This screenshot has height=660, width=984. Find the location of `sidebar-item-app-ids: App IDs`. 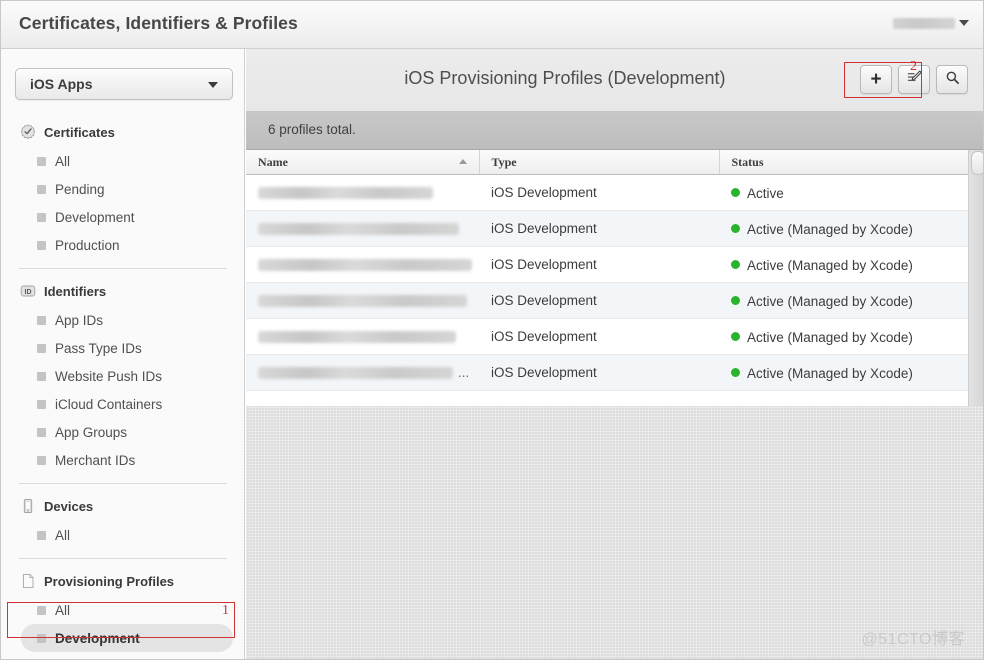

sidebar-item-app-ids: App IDs is located at coordinates (127, 320).